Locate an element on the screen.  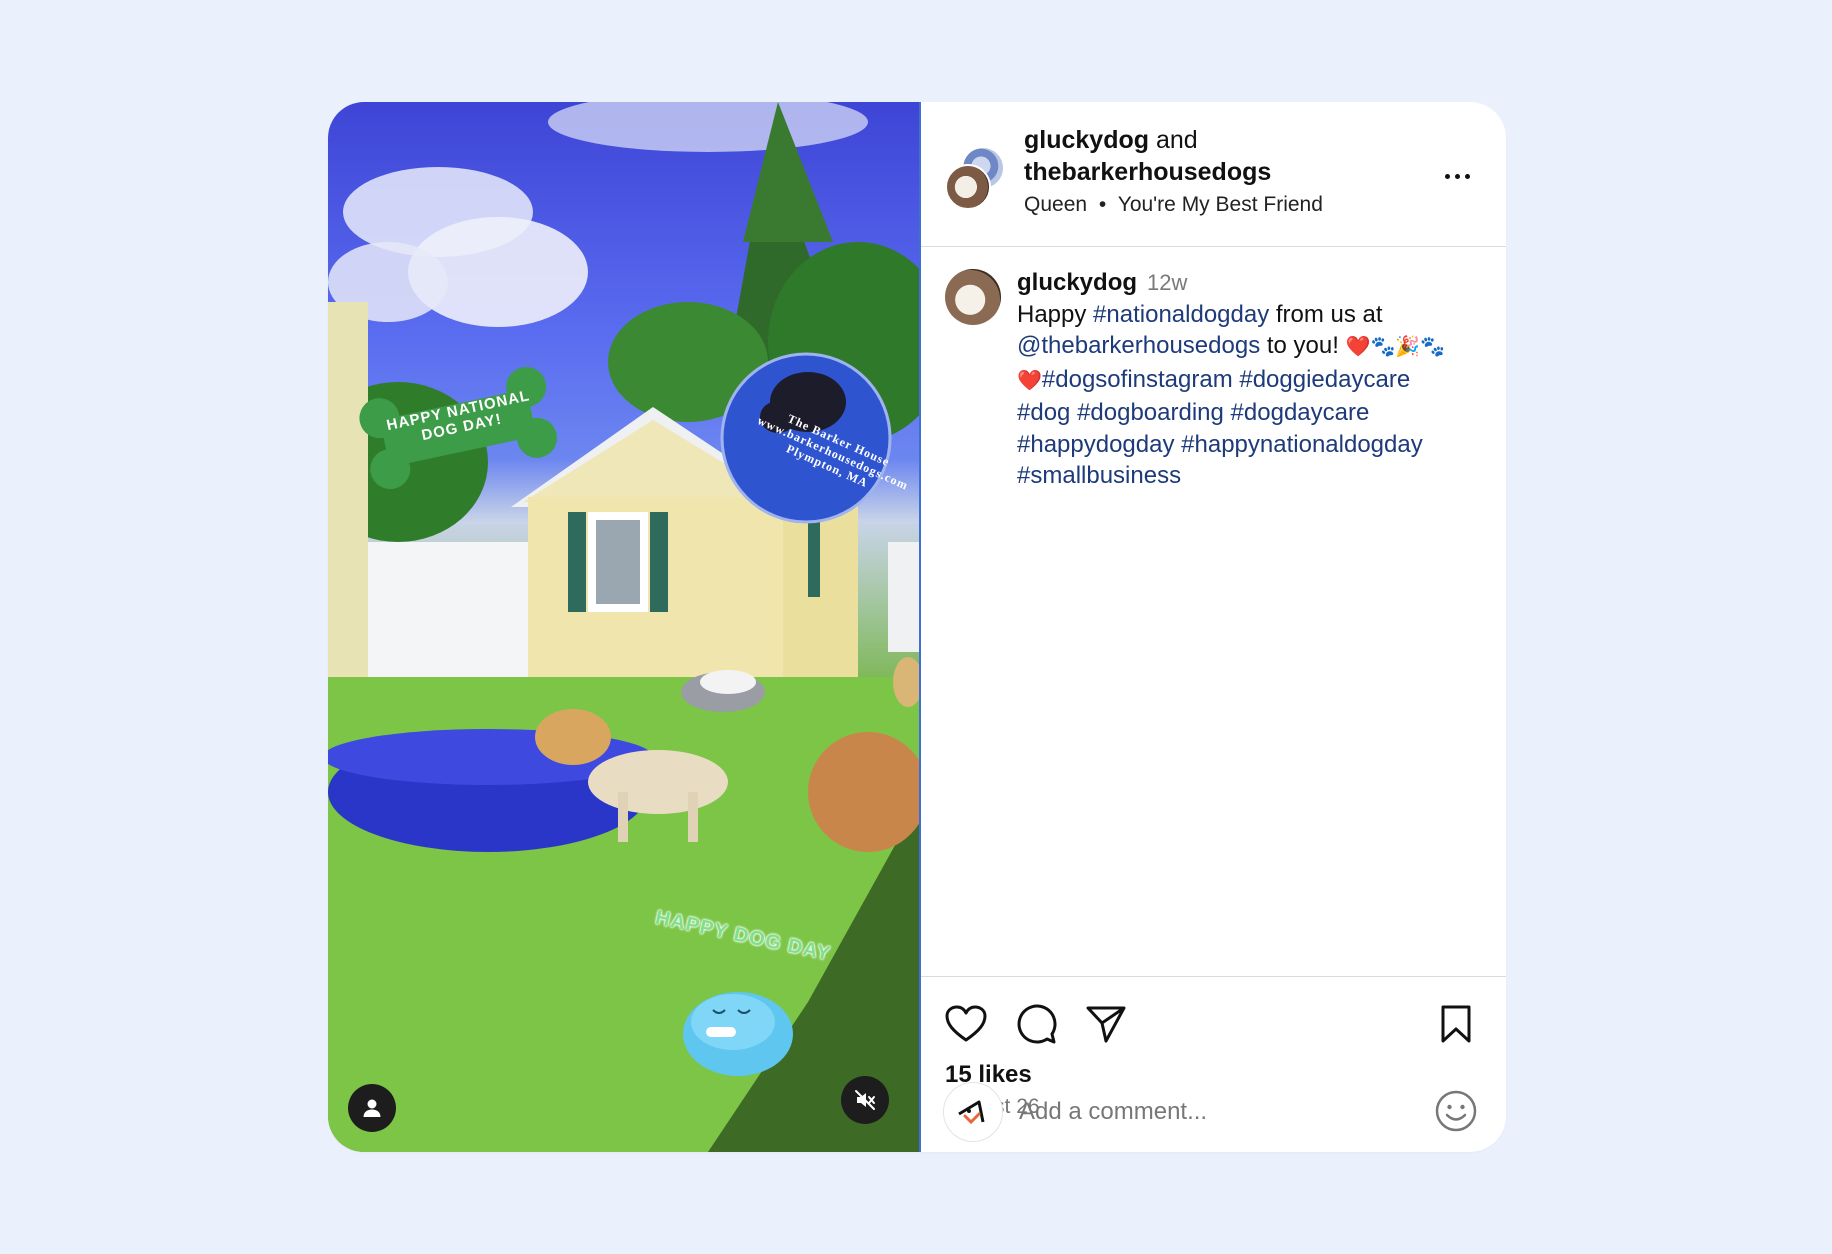
more-options-button is located at coordinates (1457, 176).